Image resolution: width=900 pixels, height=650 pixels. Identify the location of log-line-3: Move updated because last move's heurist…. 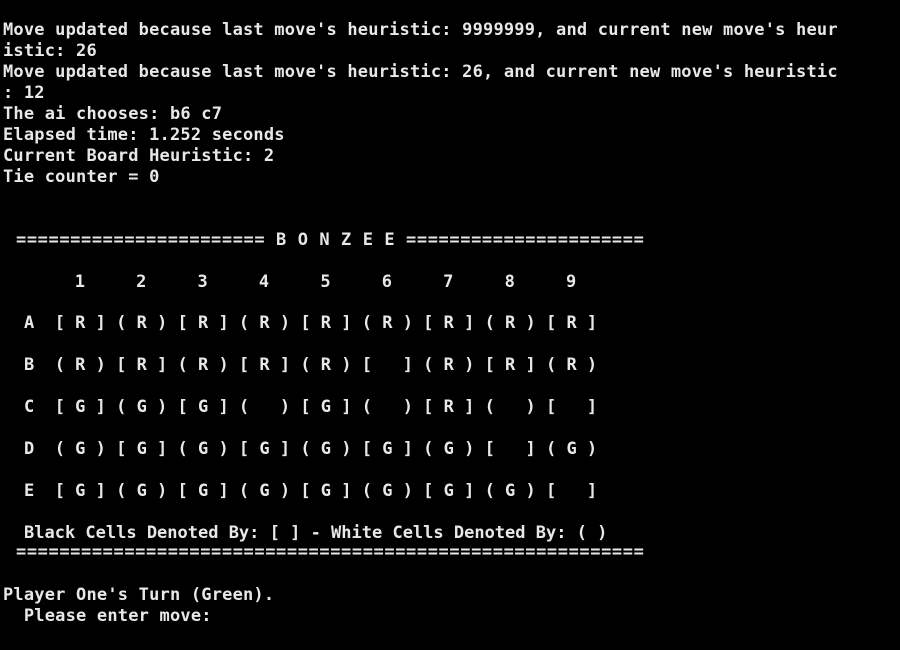
(420, 72).